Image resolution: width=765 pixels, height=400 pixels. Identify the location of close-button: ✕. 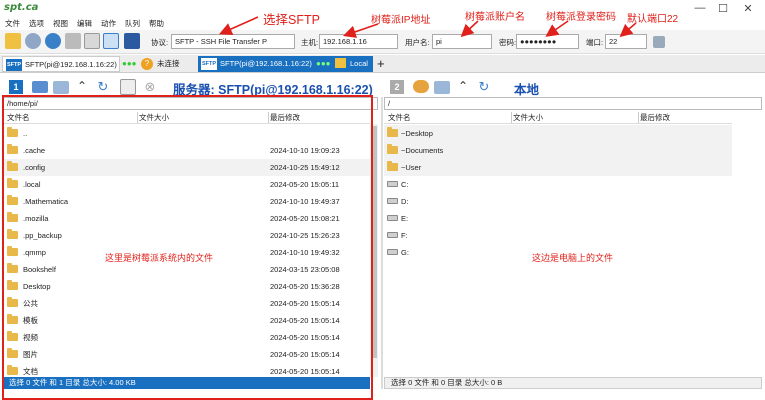
(748, 8).